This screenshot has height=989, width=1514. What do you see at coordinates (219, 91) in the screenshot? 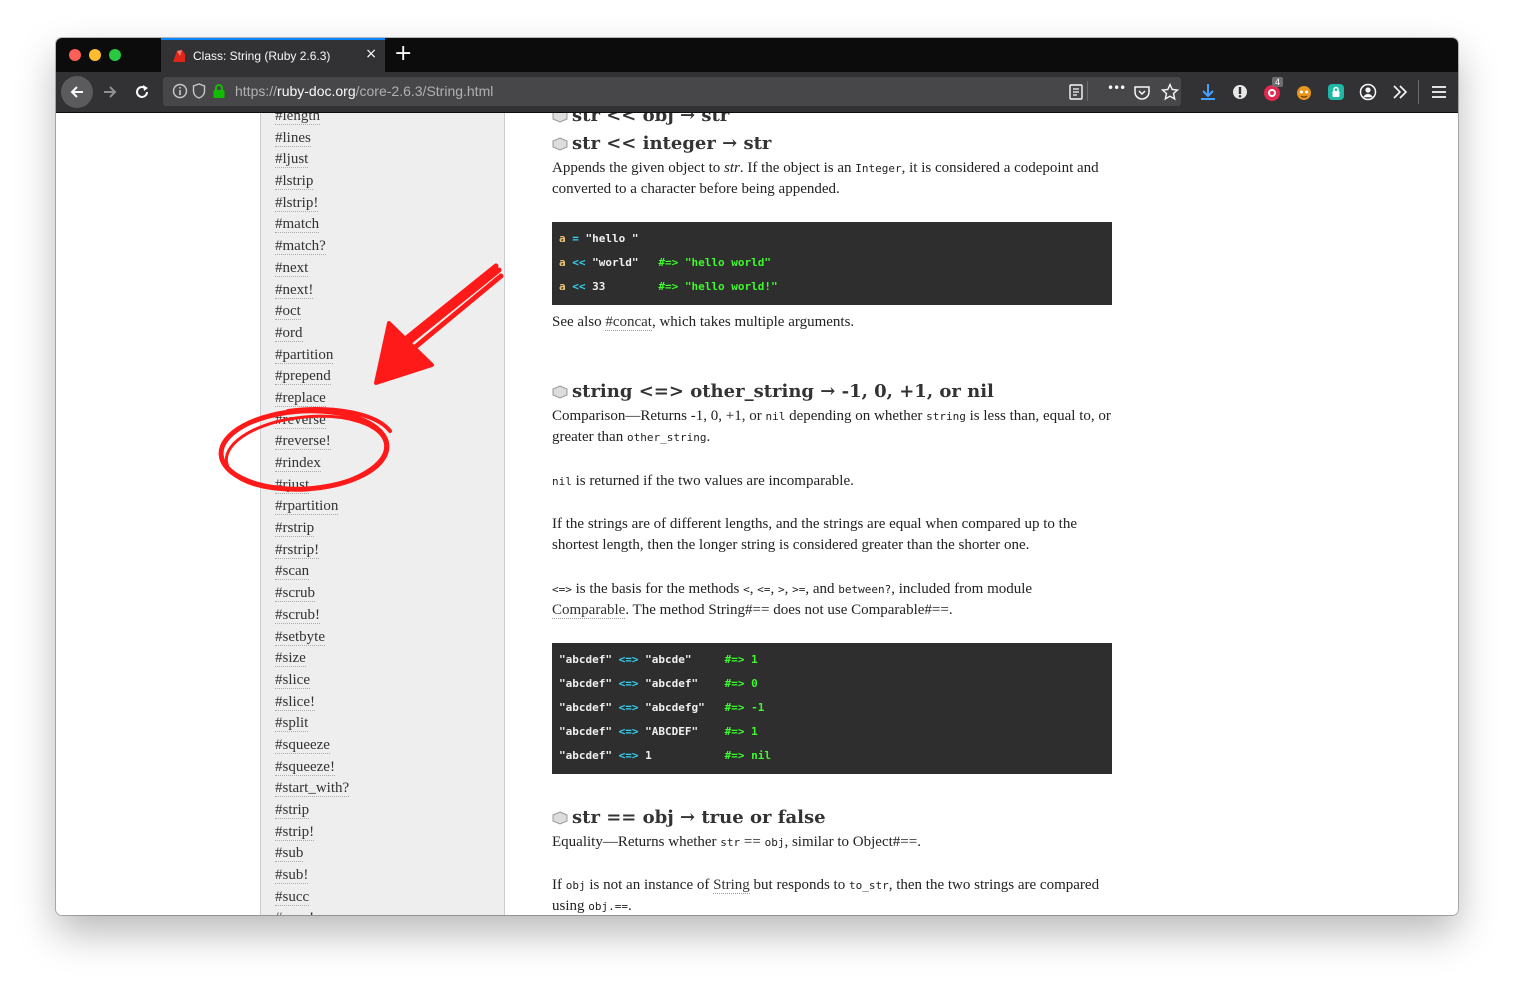
I see `lock-icon` at bounding box center [219, 91].